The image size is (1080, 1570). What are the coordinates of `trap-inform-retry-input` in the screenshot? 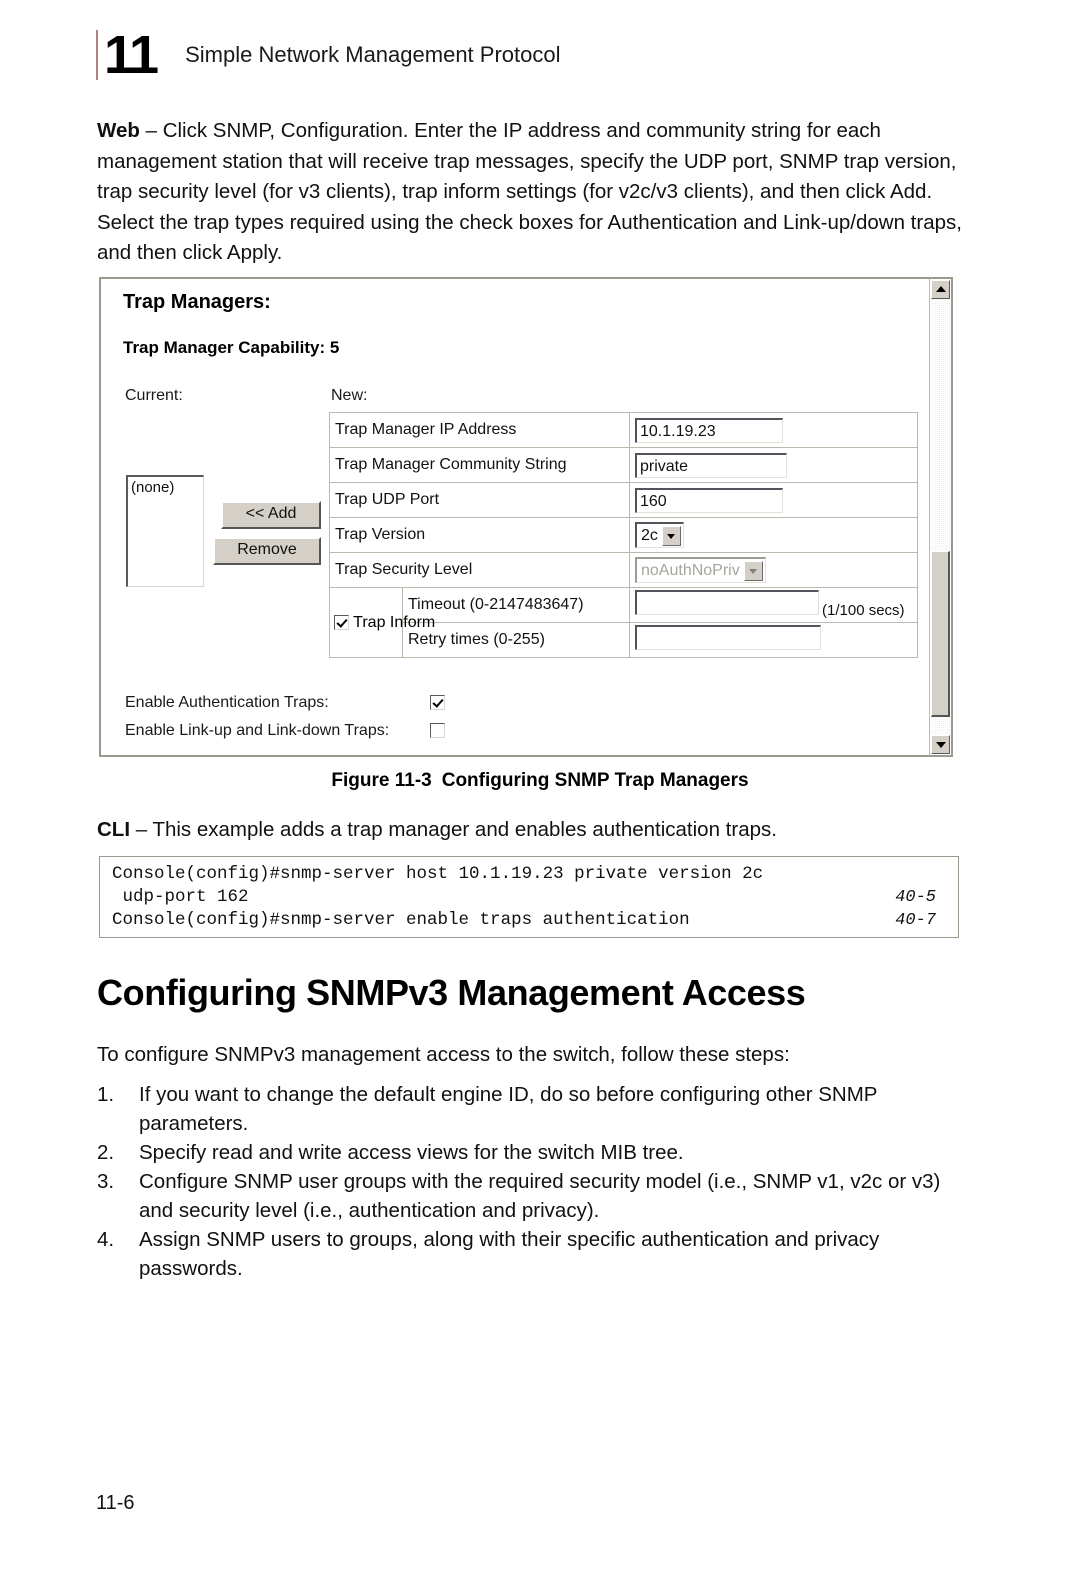 It's located at (728, 637).